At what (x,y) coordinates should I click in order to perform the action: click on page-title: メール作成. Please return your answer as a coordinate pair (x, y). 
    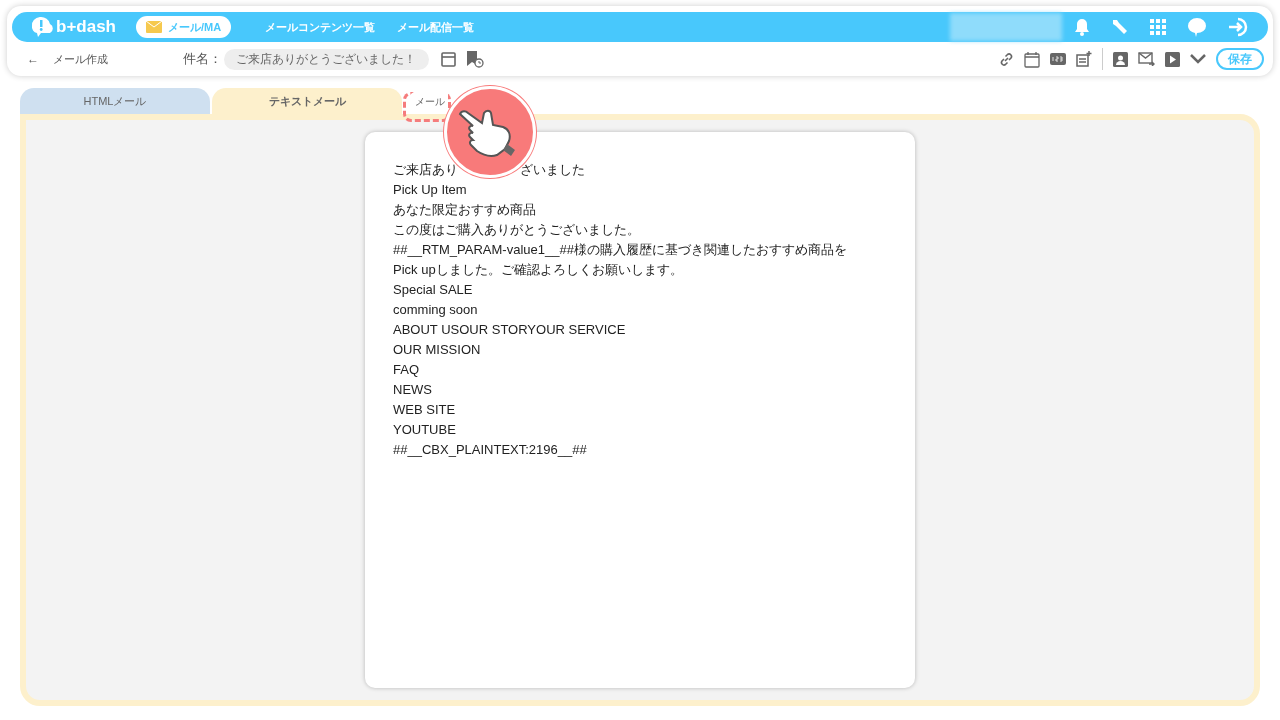
    Looking at the image, I should click on (81, 59).